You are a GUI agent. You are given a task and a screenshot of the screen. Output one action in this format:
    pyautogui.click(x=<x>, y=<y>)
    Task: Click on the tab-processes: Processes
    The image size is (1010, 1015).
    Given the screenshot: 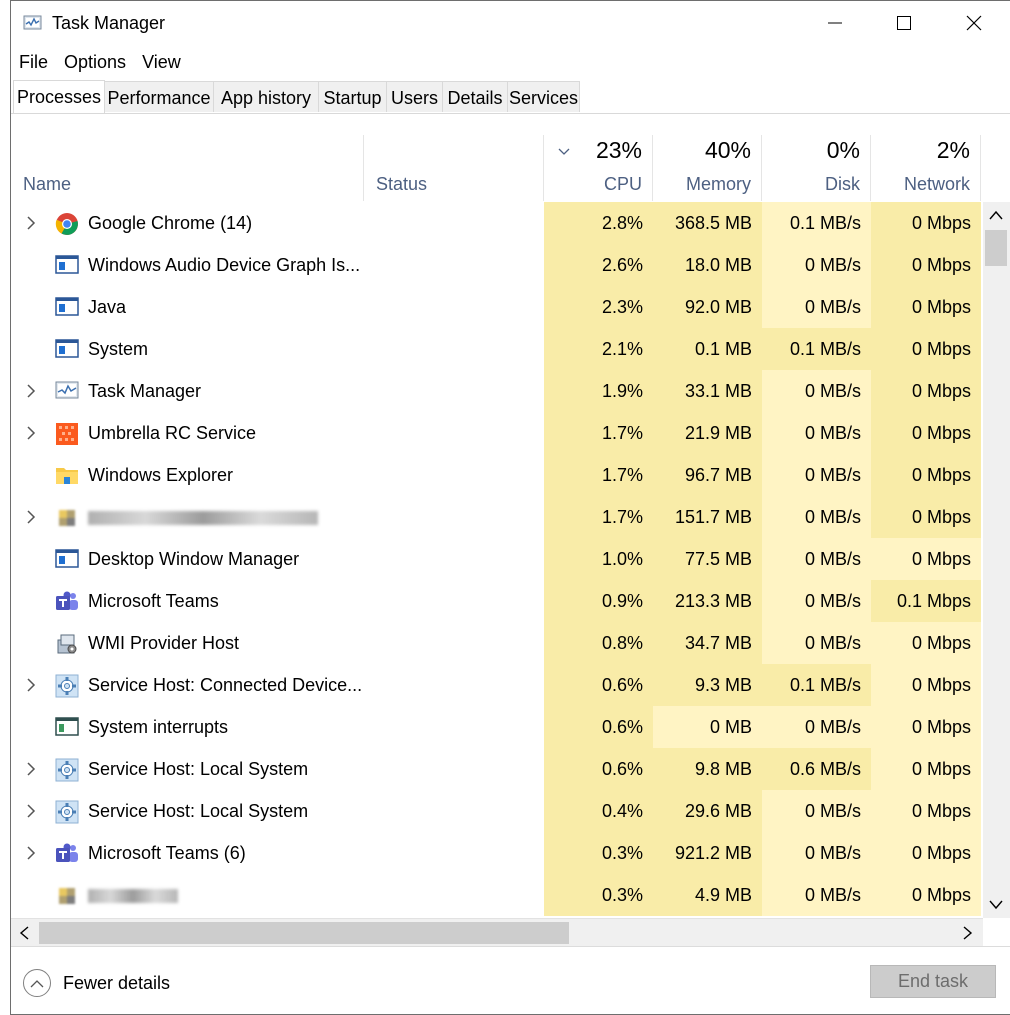 What is the action you would take?
    pyautogui.click(x=59, y=96)
    